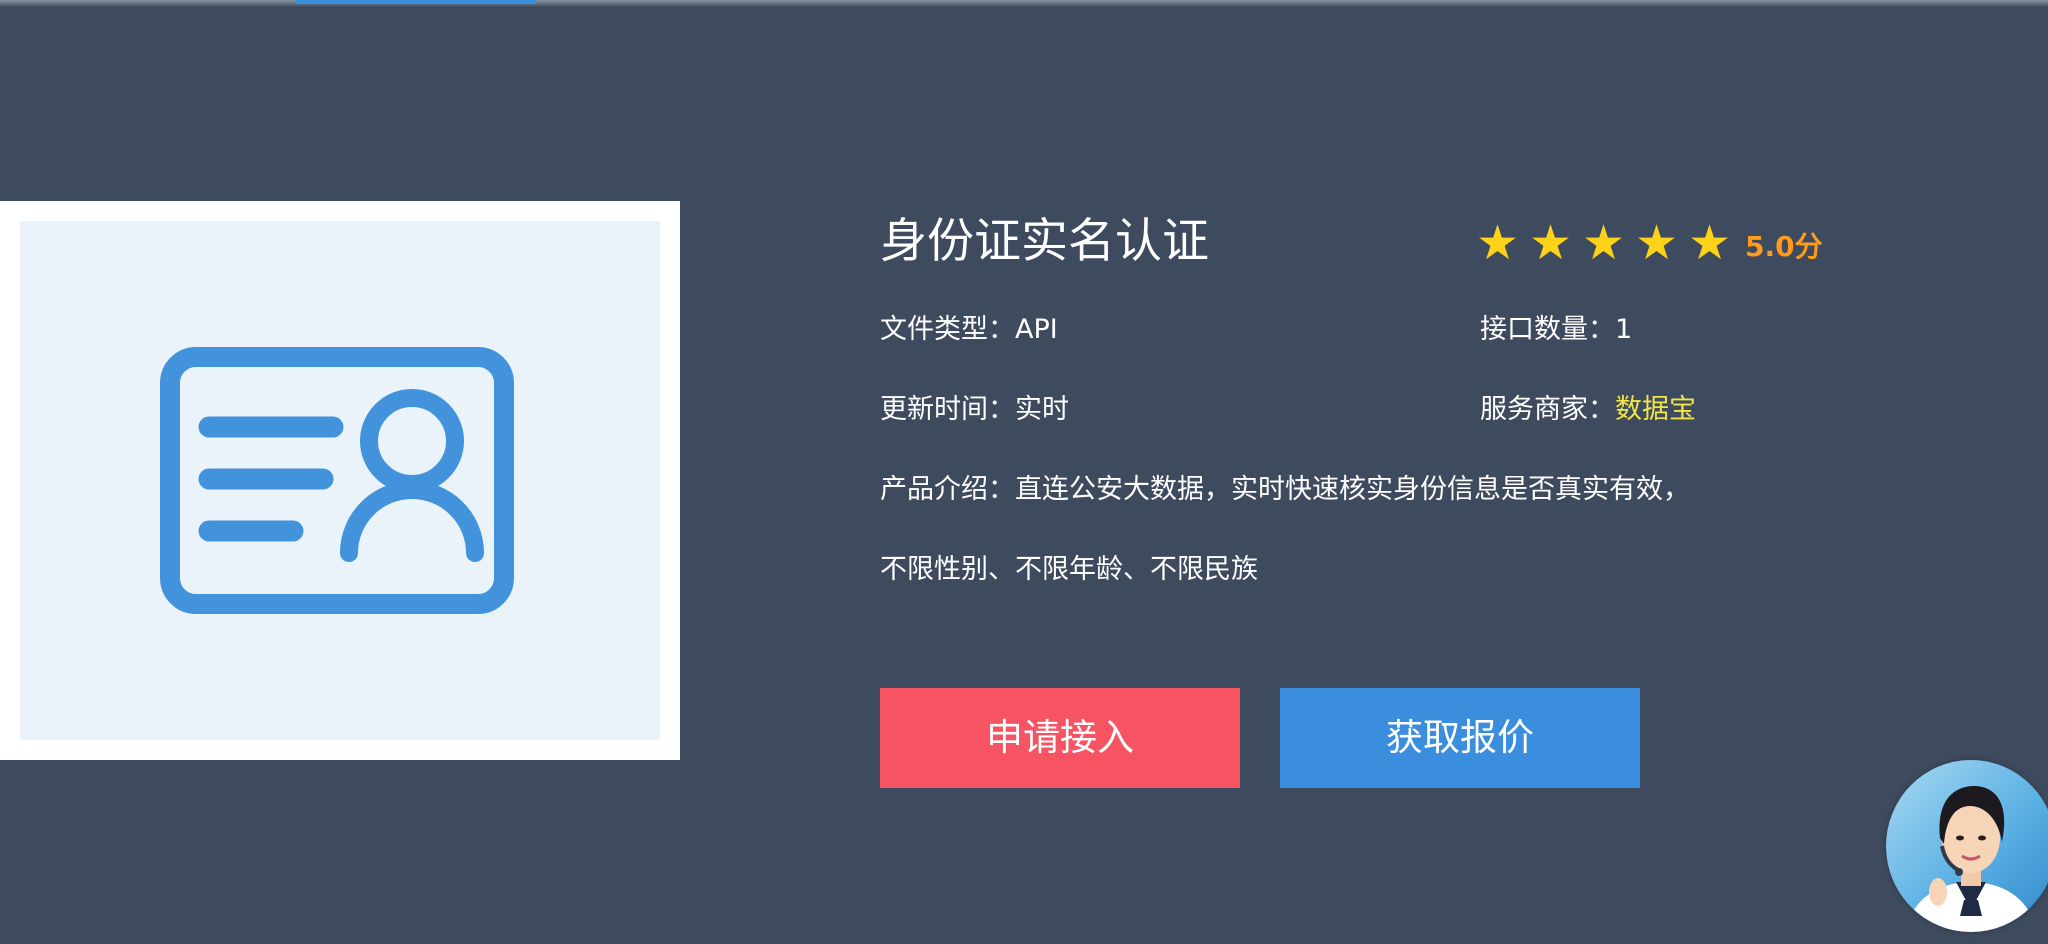 This screenshot has width=2048, height=944. What do you see at coordinates (947, 329) in the screenshot?
I see `file-type-label: 文件类型：` at bounding box center [947, 329].